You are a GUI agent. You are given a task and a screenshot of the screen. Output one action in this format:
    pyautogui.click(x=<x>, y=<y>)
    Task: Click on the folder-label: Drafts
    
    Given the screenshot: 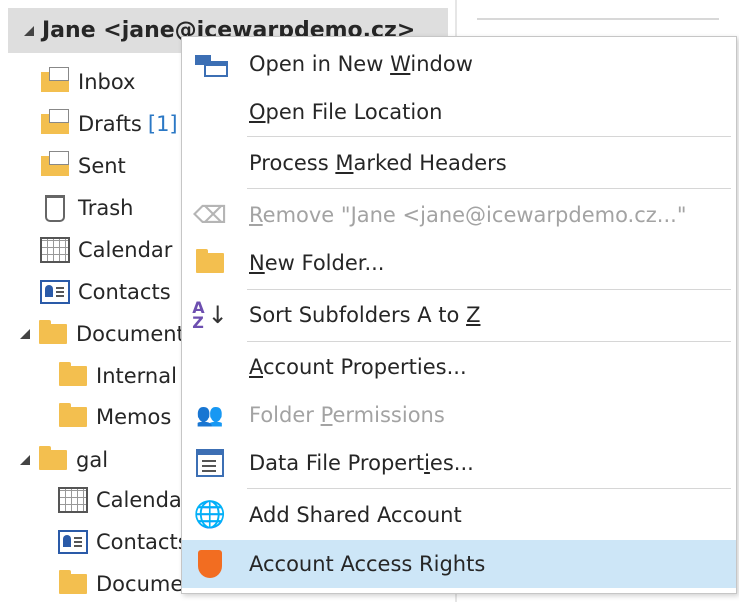 What is the action you would take?
    pyautogui.click(x=110, y=124)
    